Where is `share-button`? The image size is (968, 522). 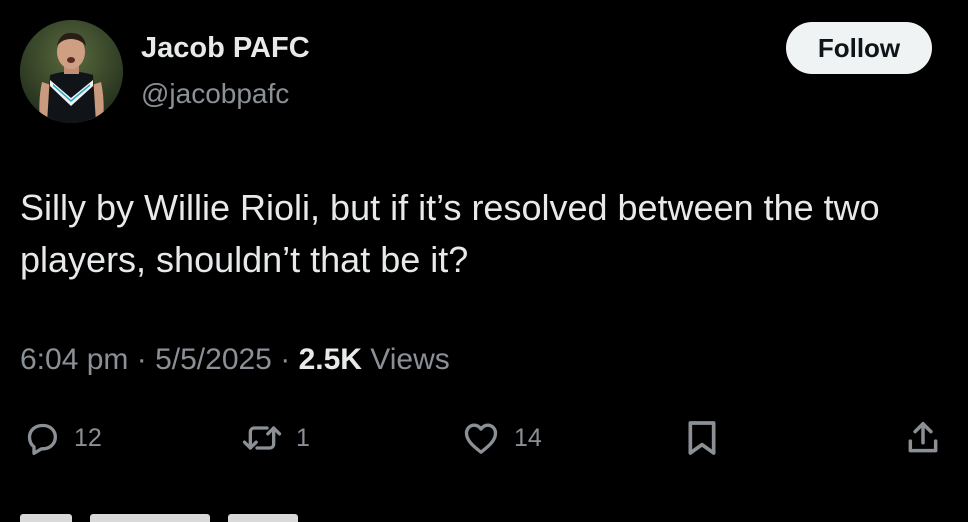 share-button is located at coordinates (923, 438).